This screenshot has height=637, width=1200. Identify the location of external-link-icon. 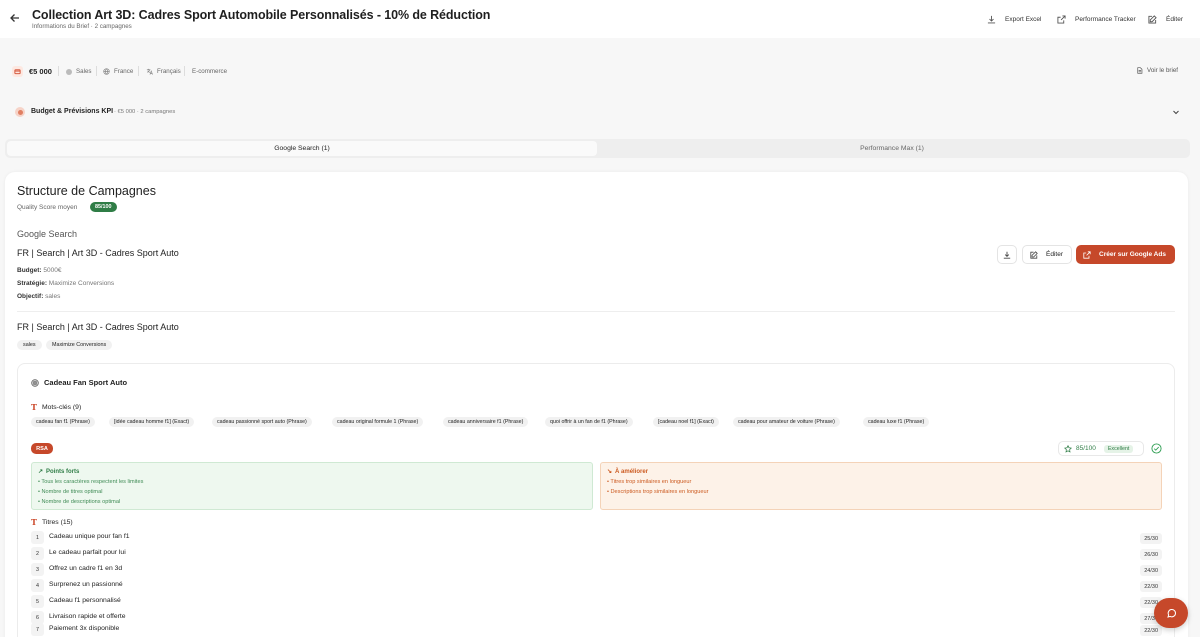
(1087, 254).